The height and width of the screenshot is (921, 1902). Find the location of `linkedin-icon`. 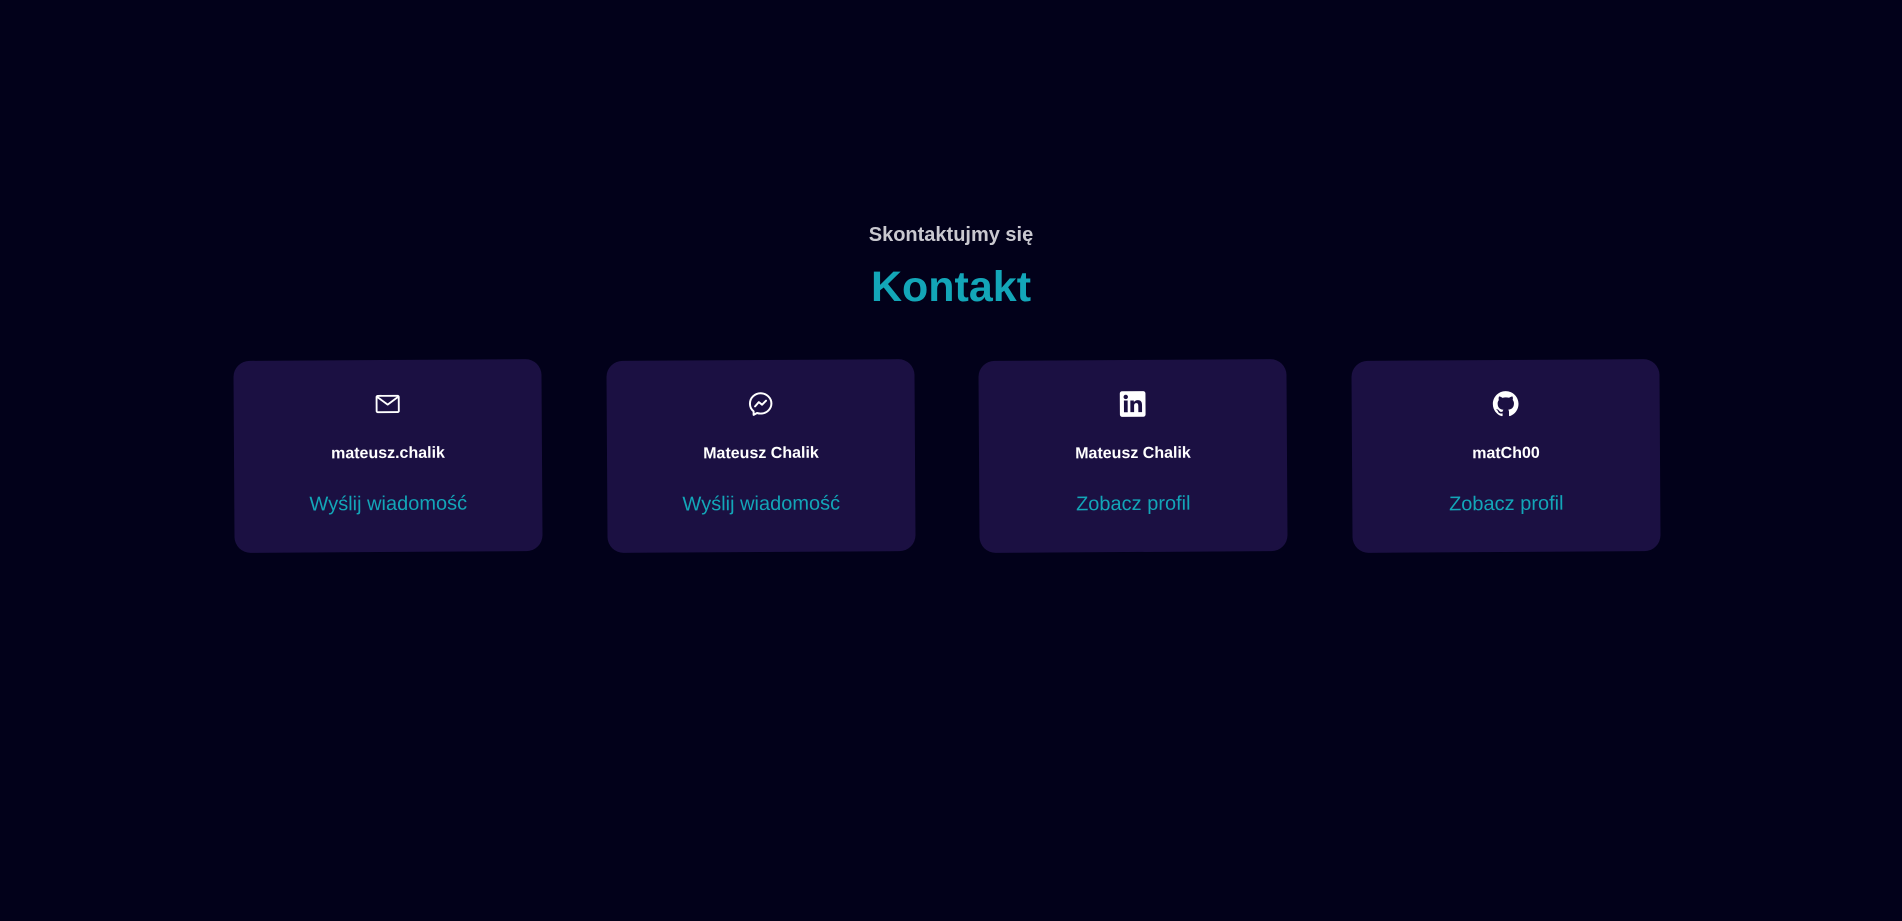

linkedin-icon is located at coordinates (1133, 404).